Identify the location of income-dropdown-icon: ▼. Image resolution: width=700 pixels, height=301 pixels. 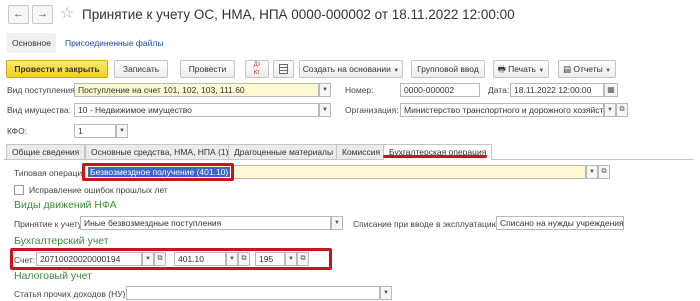
(386, 293).